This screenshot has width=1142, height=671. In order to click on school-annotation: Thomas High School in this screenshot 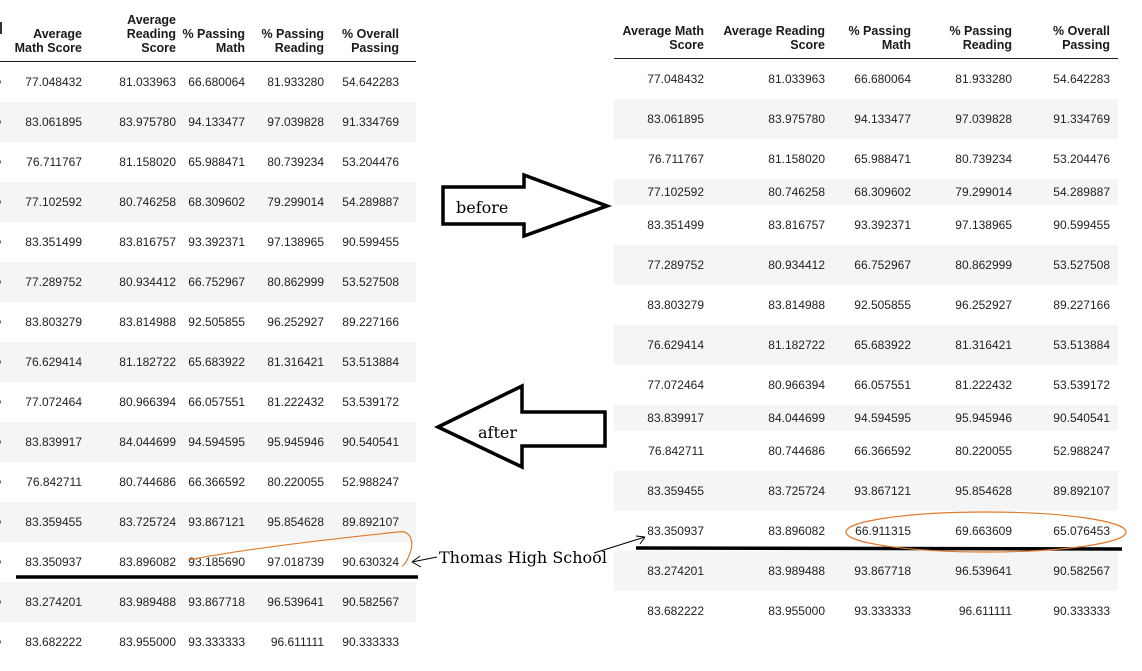, I will do `click(523, 557)`.